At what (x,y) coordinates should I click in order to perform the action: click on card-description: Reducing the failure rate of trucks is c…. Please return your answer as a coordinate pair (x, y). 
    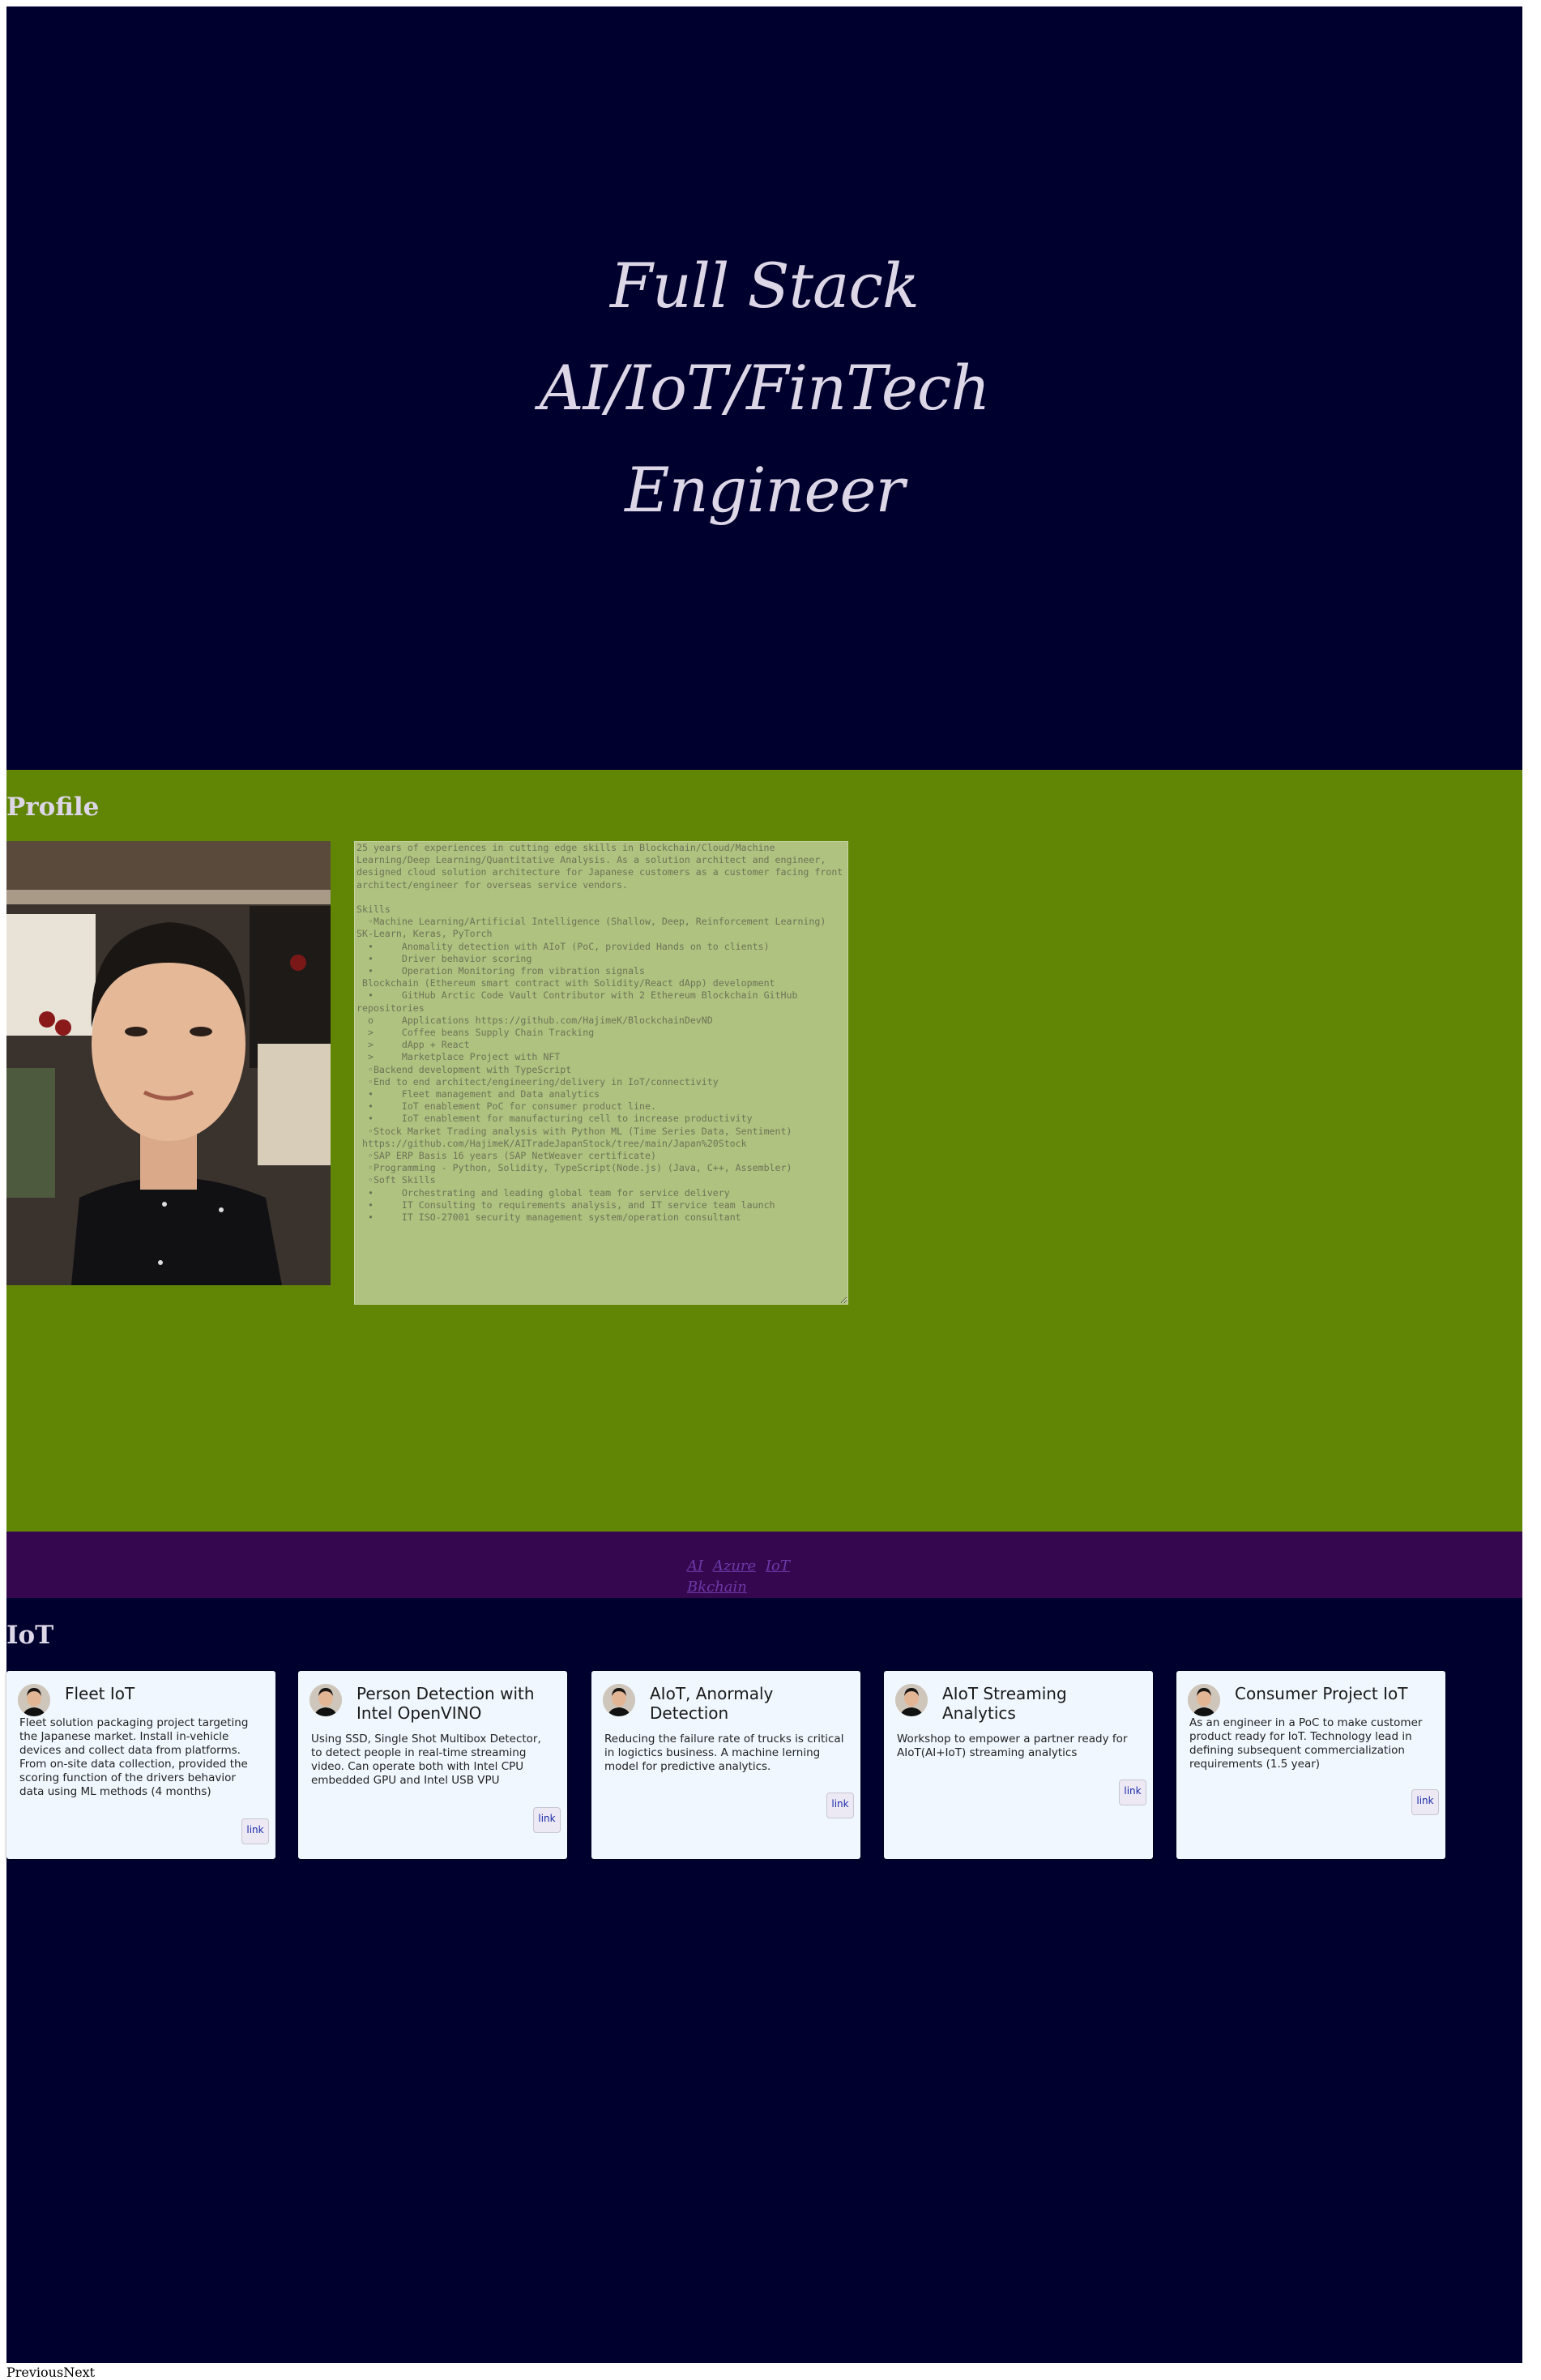
    Looking at the image, I should click on (724, 1753).